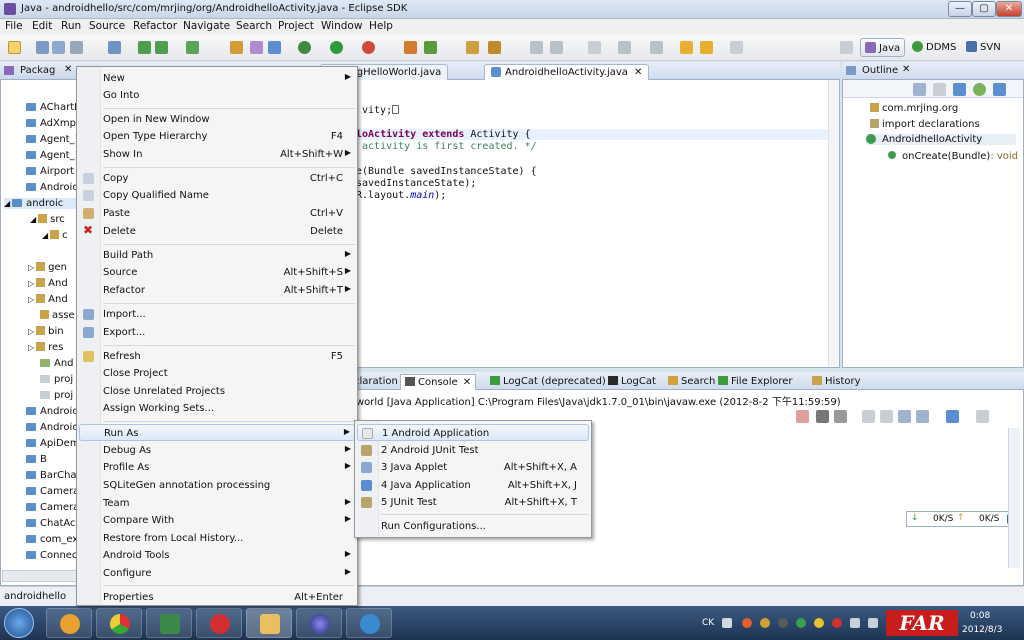 Image resolution: width=1024 pixels, height=640 pixels. What do you see at coordinates (50, 171) in the screenshot?
I see `tree-item: Airport` at bounding box center [50, 171].